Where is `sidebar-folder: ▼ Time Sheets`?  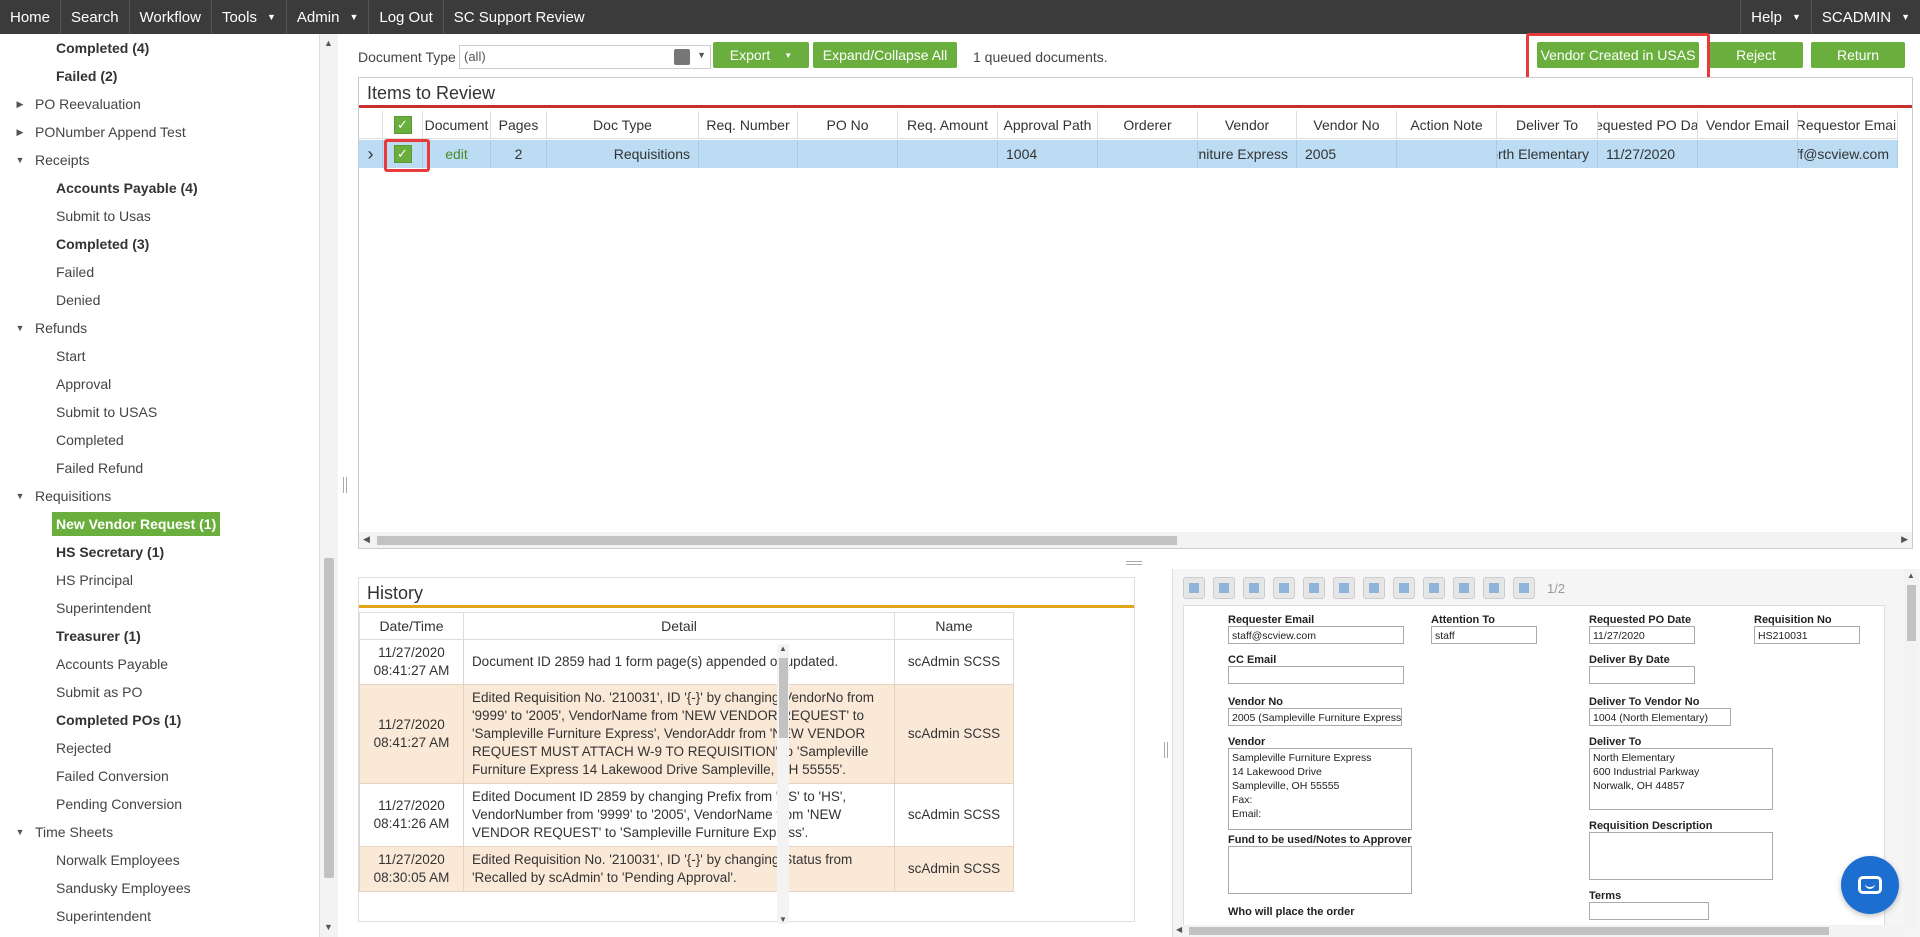
sidebar-folder: ▼ Time Sheets is located at coordinates (159, 832).